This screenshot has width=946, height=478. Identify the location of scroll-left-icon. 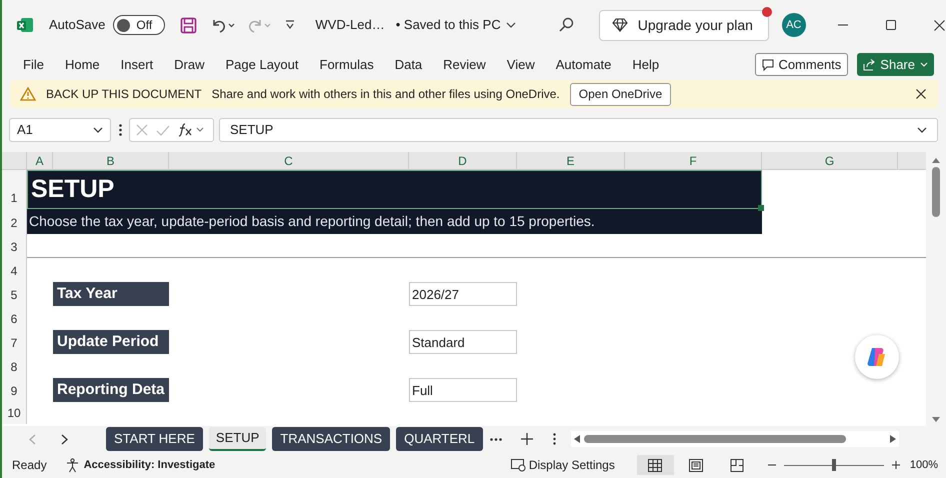
(577, 439).